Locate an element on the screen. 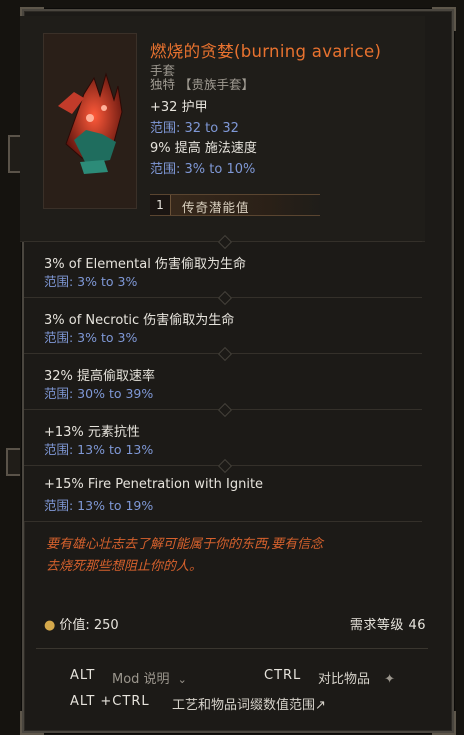  ctrl-key-label: CTRL is located at coordinates (283, 675).